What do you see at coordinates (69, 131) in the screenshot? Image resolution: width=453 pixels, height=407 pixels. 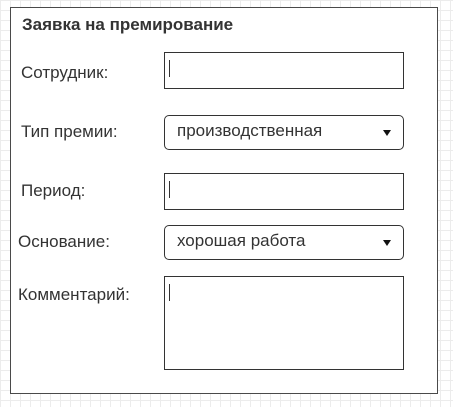 I see `bonus-type-label: Тип премии:` at bounding box center [69, 131].